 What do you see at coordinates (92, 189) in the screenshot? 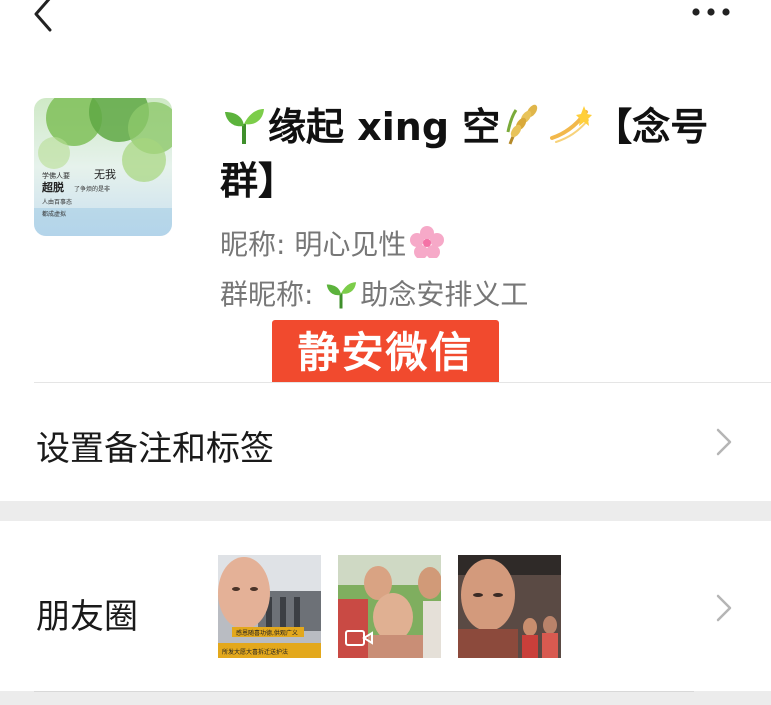
I see `avatar-text-4: 了争烦的是非` at bounding box center [92, 189].